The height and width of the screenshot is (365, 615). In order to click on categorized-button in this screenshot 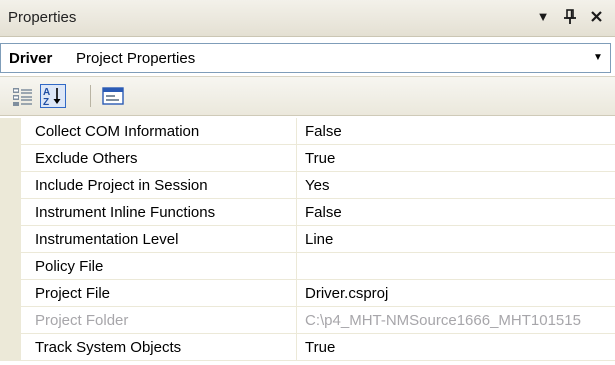, I will do `click(23, 96)`.